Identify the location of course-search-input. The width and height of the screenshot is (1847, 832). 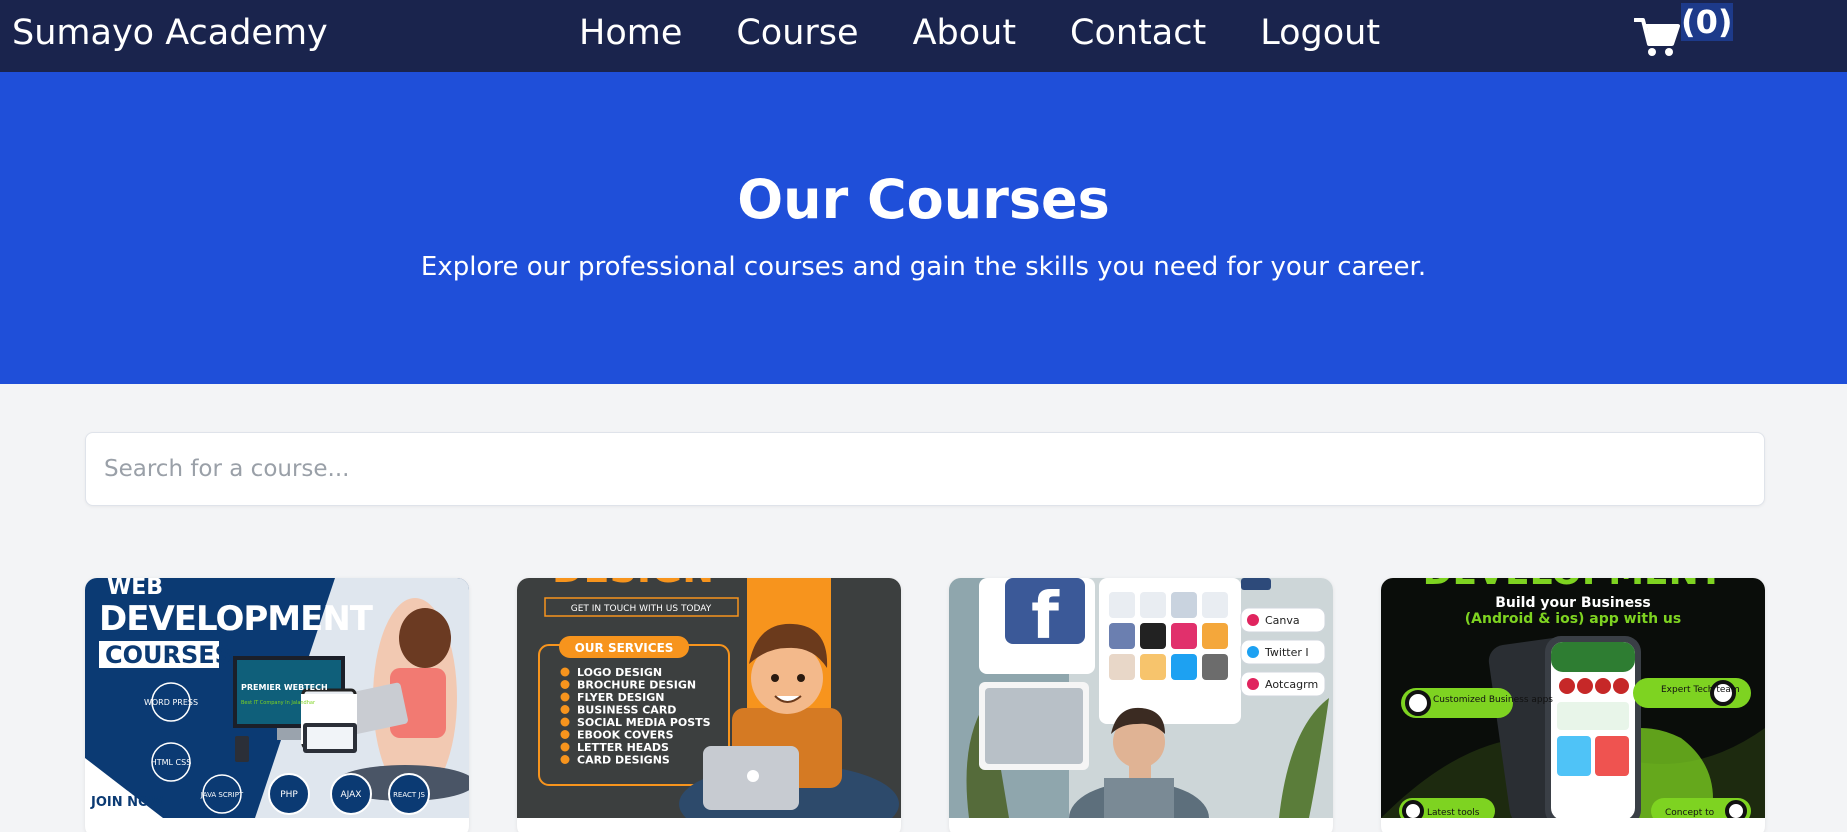
(925, 469).